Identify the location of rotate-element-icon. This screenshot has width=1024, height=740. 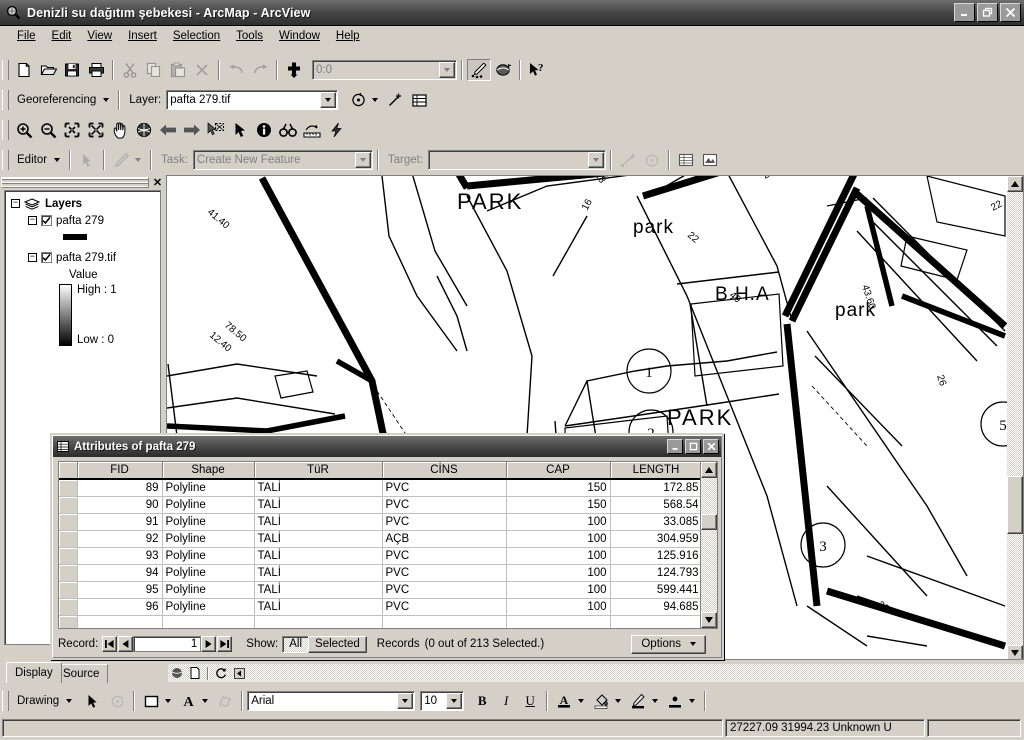
(117, 701).